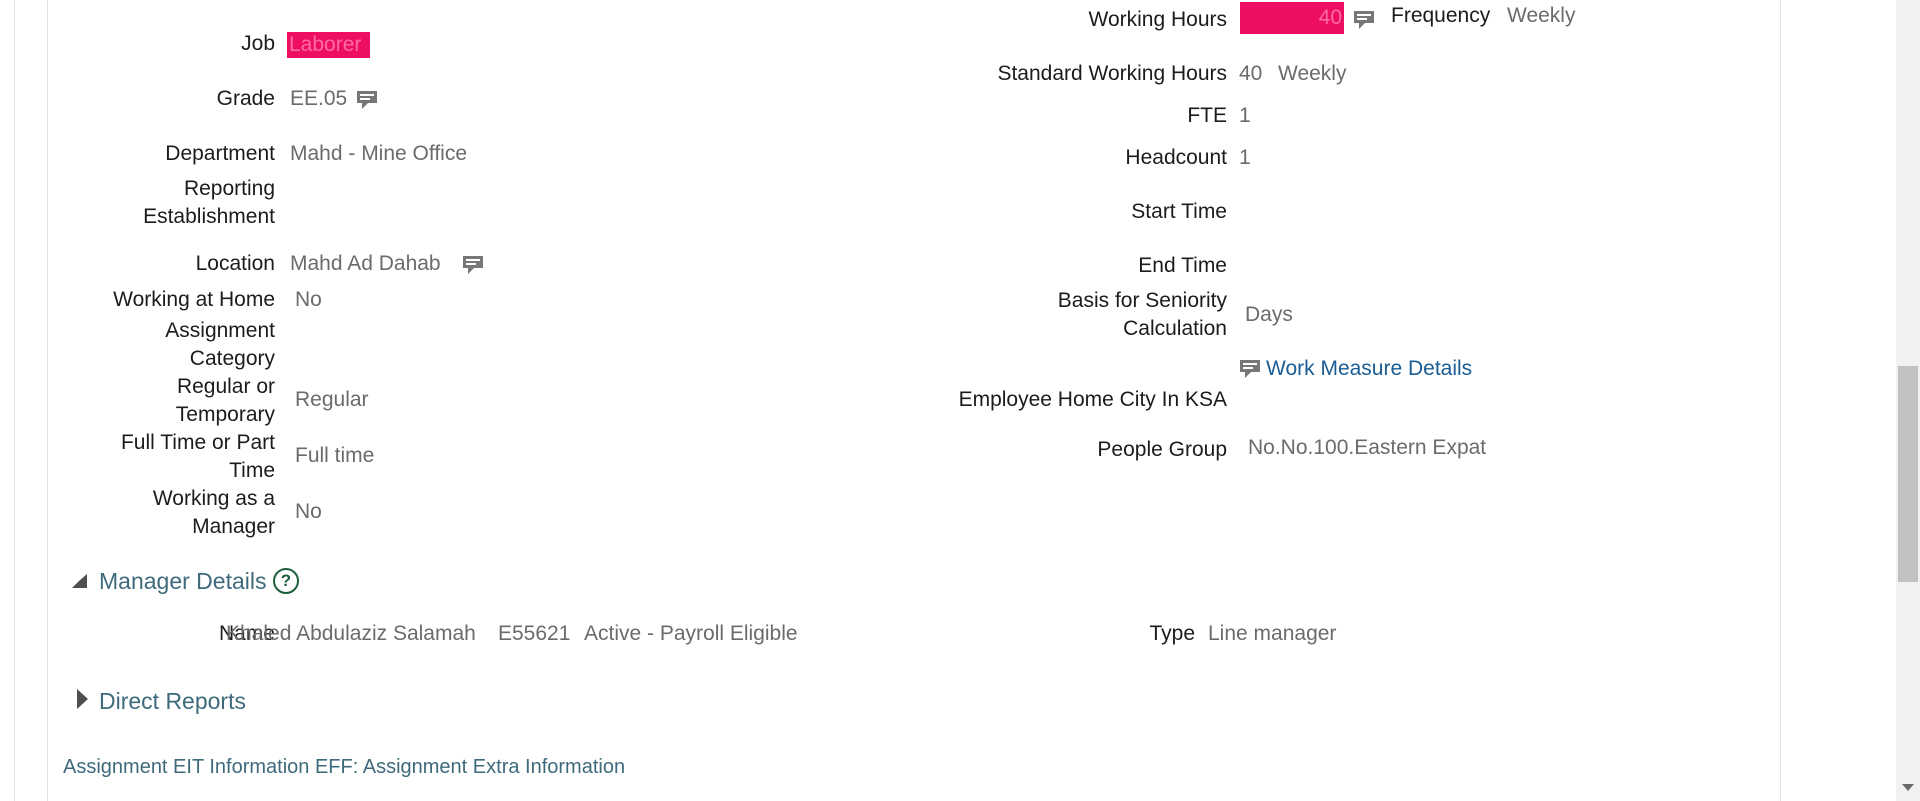  Describe the element at coordinates (1142, 300) in the screenshot. I see `seniority-basis-label-line1: Basis for Seniority` at that location.